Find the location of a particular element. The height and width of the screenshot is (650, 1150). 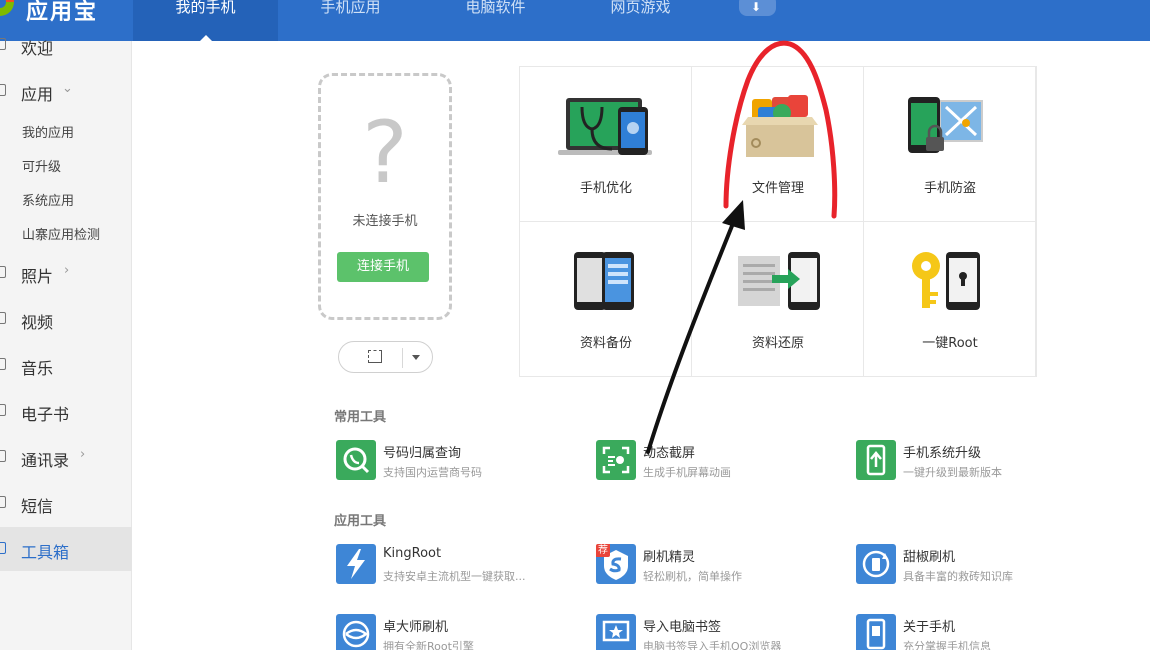

tab-label: 手机应用 is located at coordinates (350, 8).